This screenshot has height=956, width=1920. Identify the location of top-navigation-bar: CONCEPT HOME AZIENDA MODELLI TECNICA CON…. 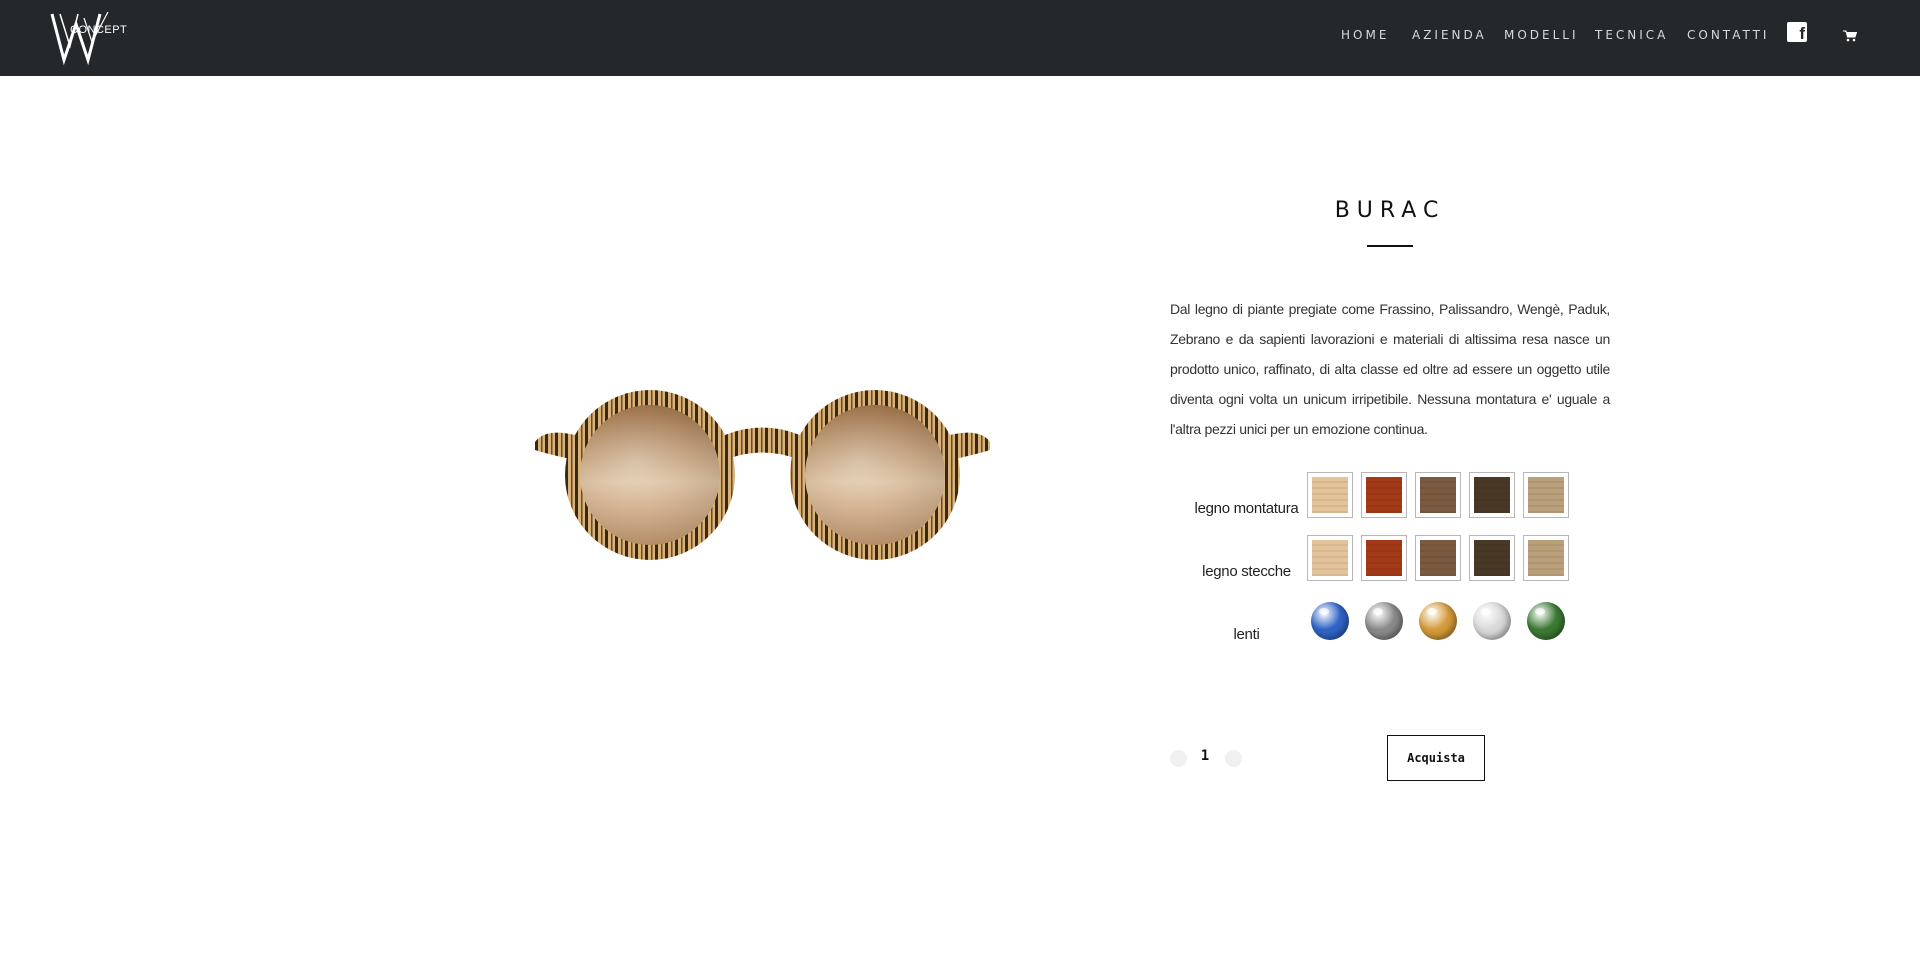
(960, 38).